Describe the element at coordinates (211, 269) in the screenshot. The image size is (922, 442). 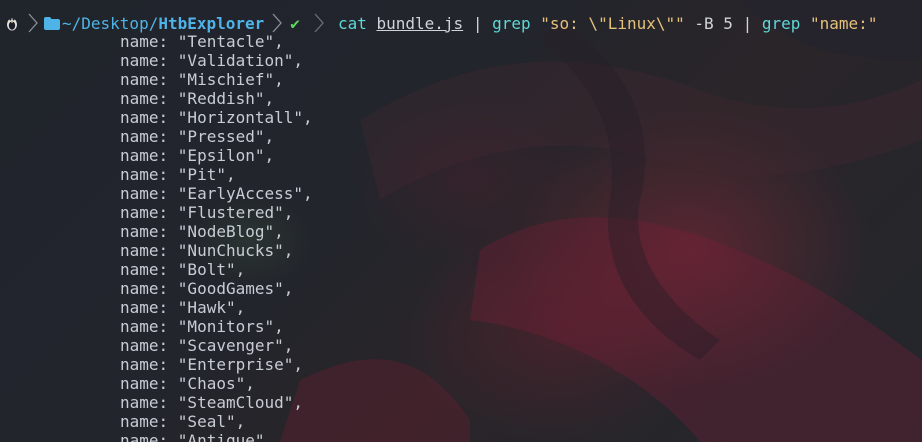
I see `output-value: "Bolt",` at that location.